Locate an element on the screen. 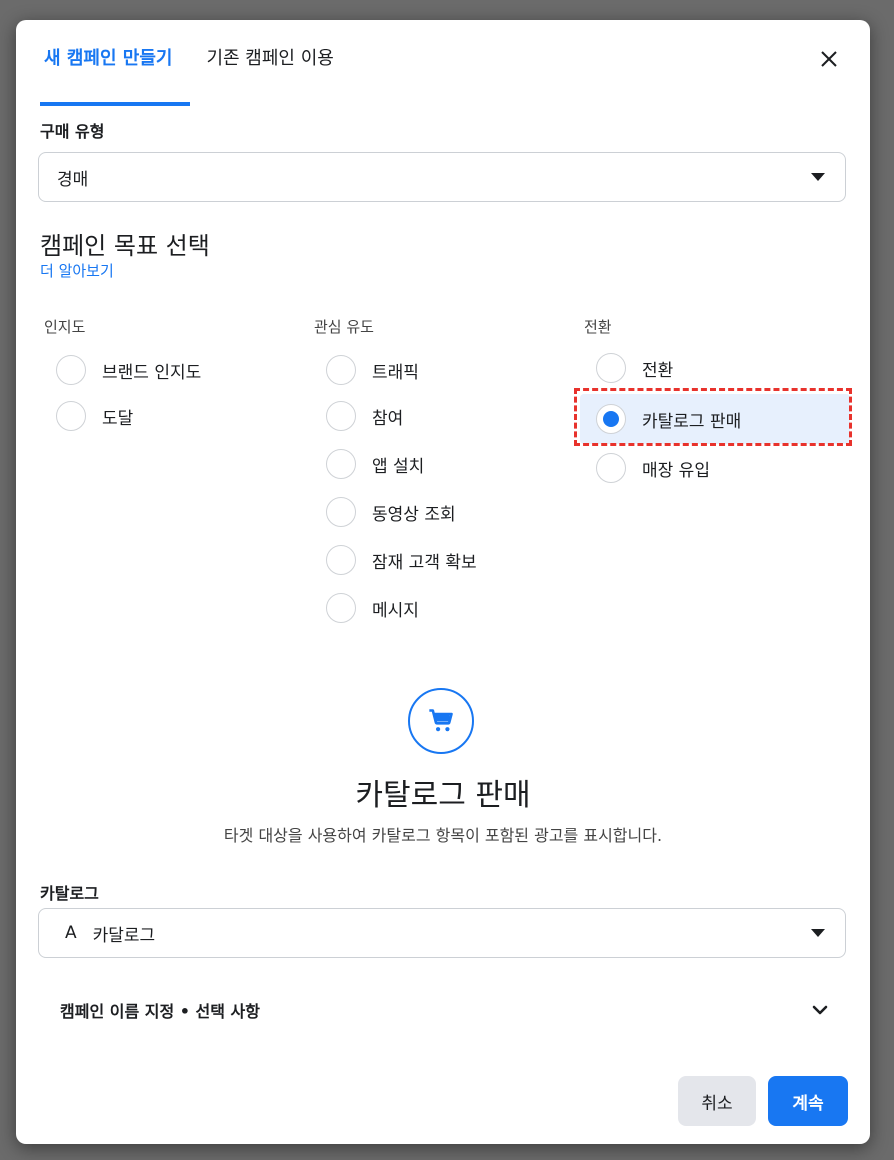  option-video-views: 동영상 조회 is located at coordinates (391, 512).